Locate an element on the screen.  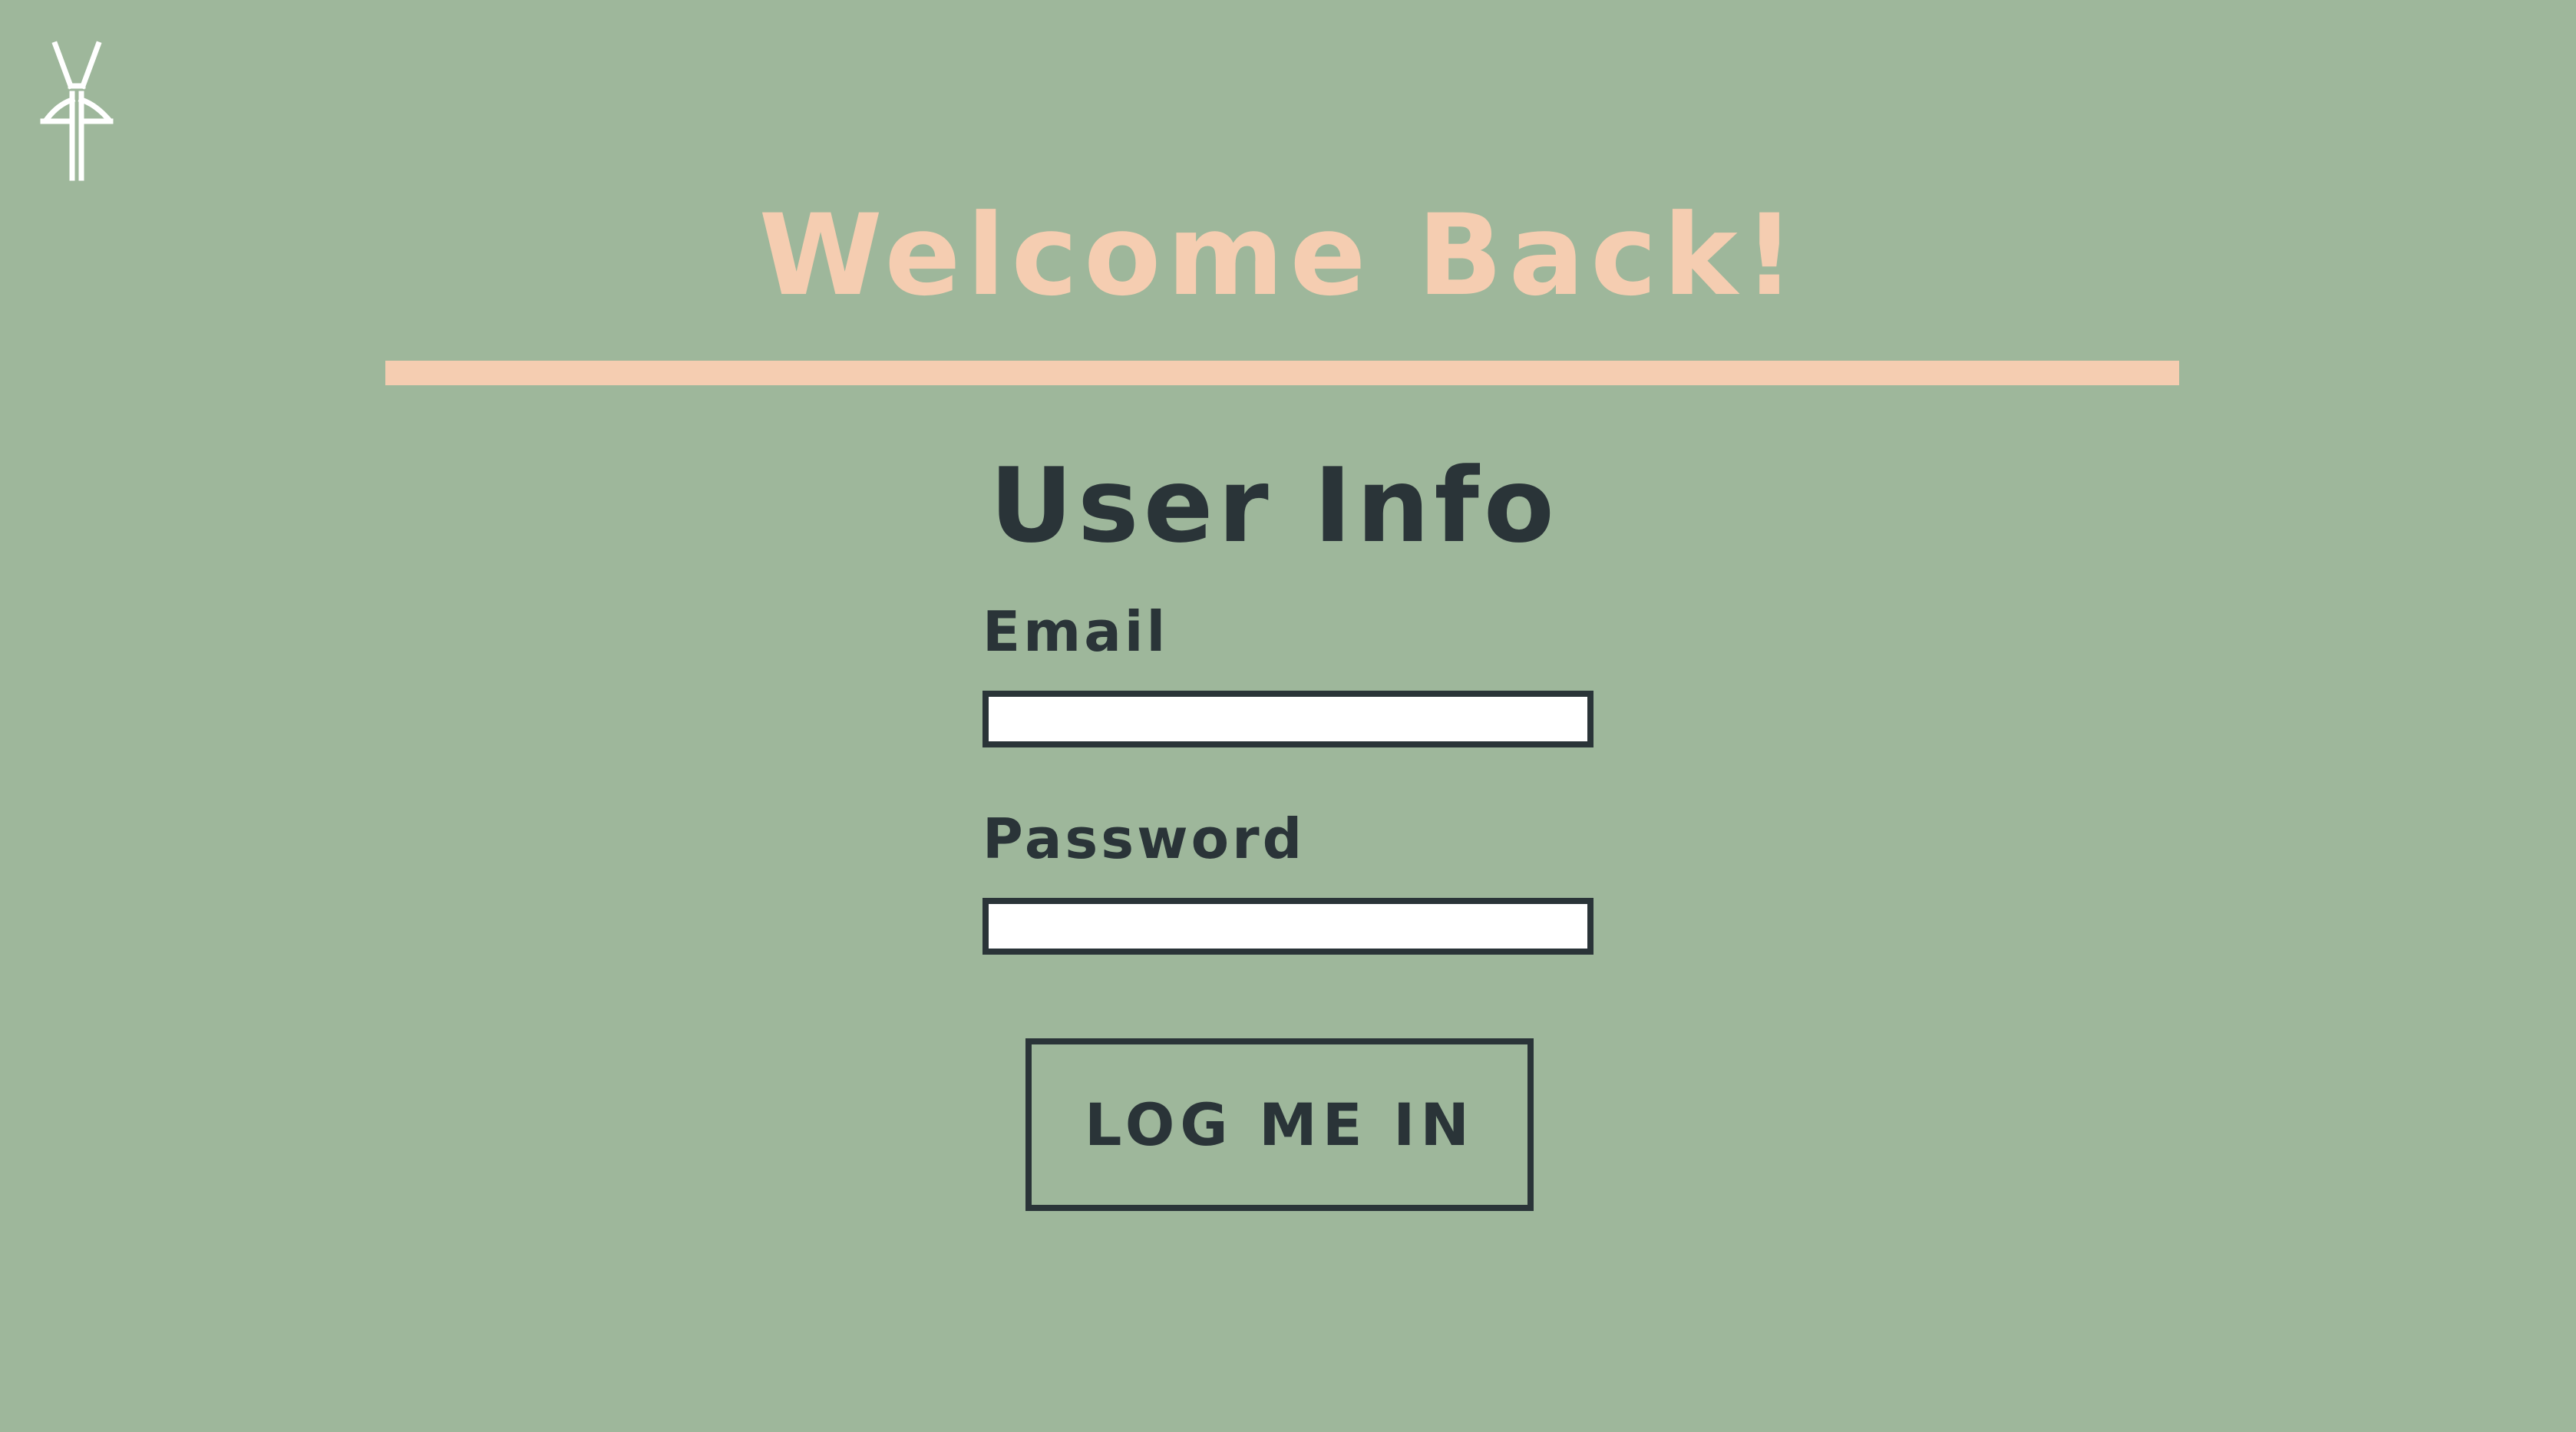
password-label: Password is located at coordinates (1144, 839).